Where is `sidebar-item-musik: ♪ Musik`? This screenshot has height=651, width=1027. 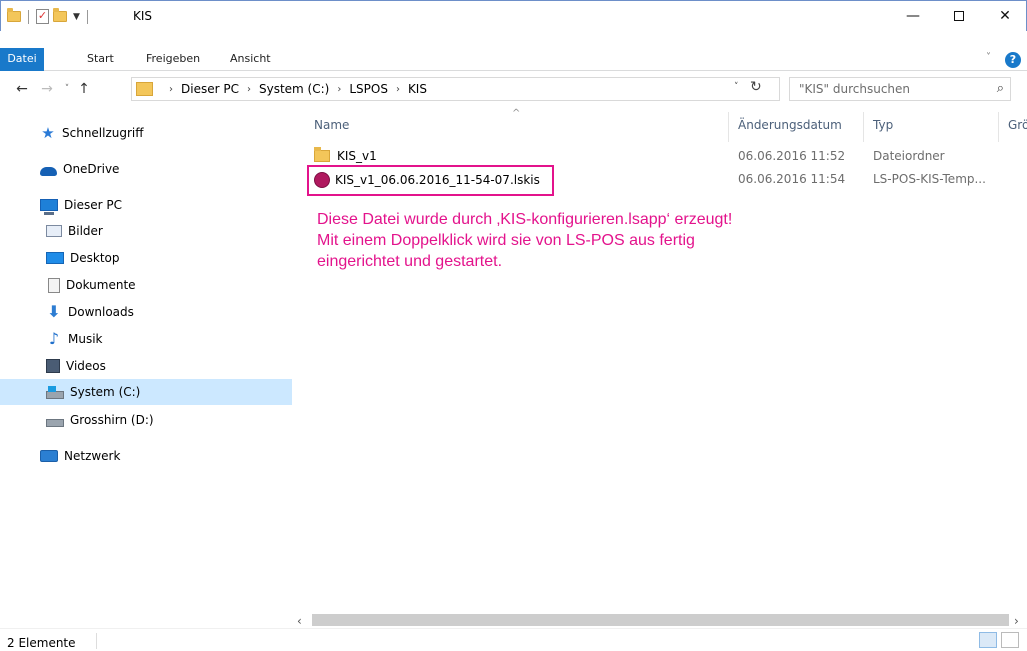
sidebar-item-musik: ♪ Musik is located at coordinates (74, 339).